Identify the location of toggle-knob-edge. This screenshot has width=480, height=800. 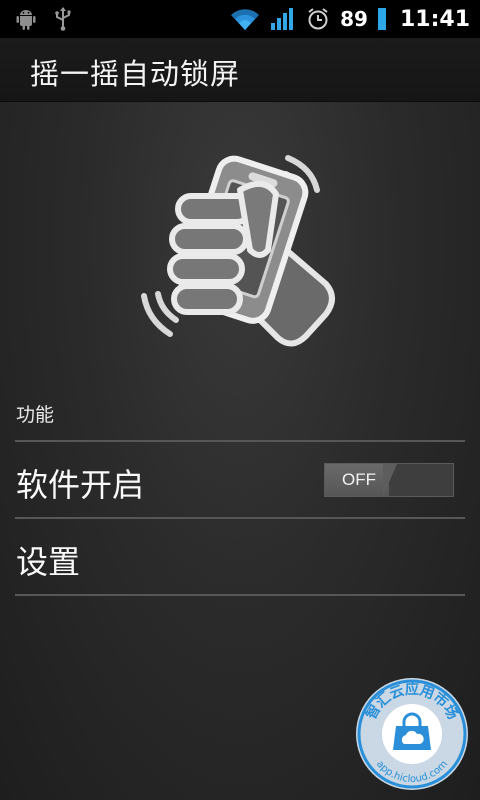
(390, 480).